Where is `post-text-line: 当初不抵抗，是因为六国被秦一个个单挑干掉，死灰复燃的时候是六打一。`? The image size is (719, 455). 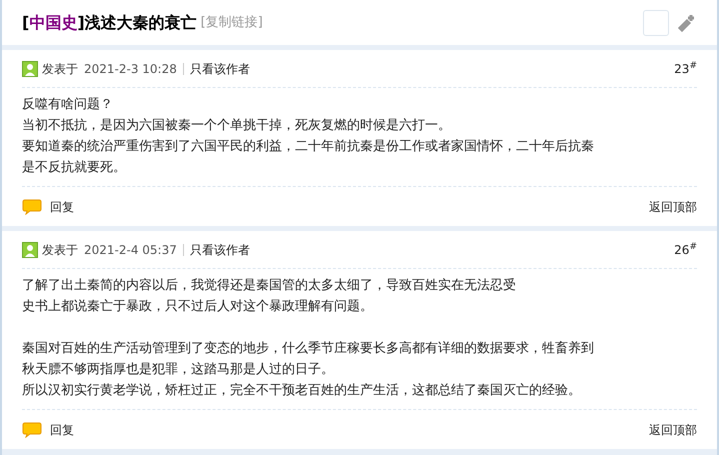
post-text-line: 当初不抵抗，是因为六国被秦一个个单挑干掉，死灰复燃的时候是六打一。 is located at coordinates (237, 126).